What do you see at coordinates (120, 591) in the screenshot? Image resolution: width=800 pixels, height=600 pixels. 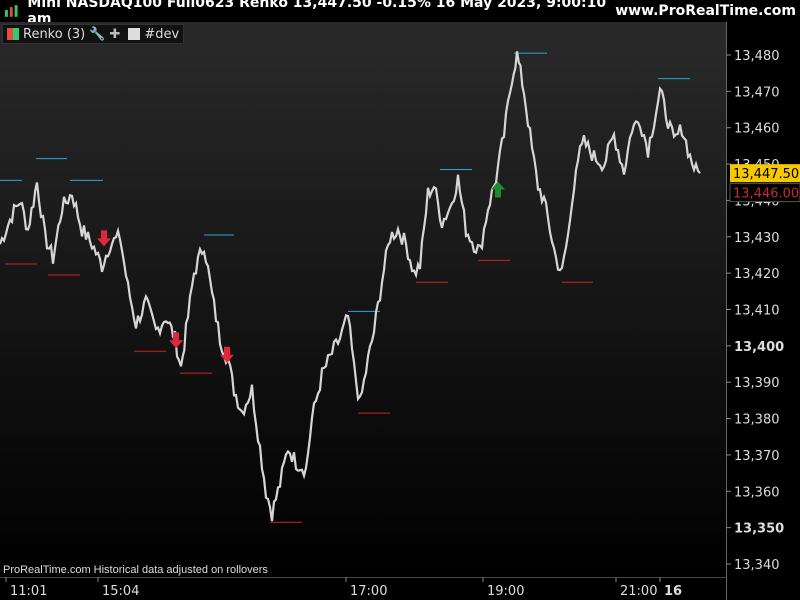 I see `x-tick-label: 15:04` at bounding box center [120, 591].